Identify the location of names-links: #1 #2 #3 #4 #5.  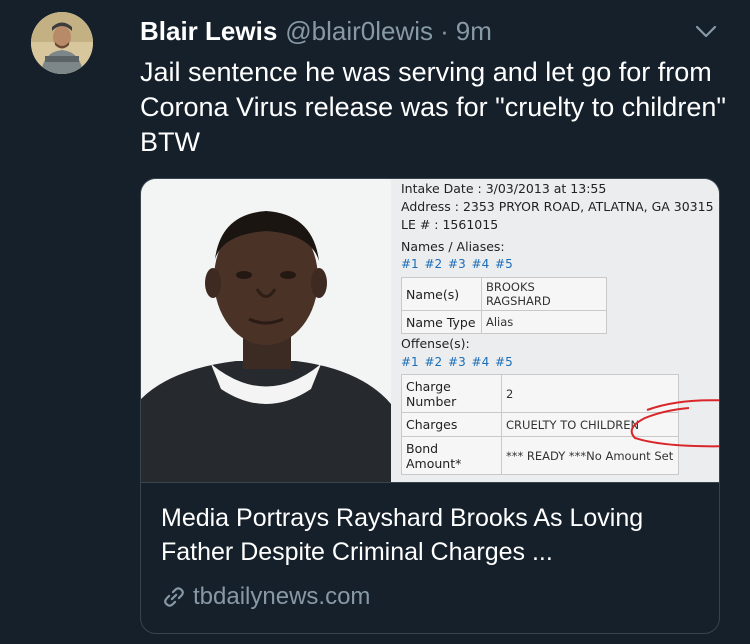
(457, 264).